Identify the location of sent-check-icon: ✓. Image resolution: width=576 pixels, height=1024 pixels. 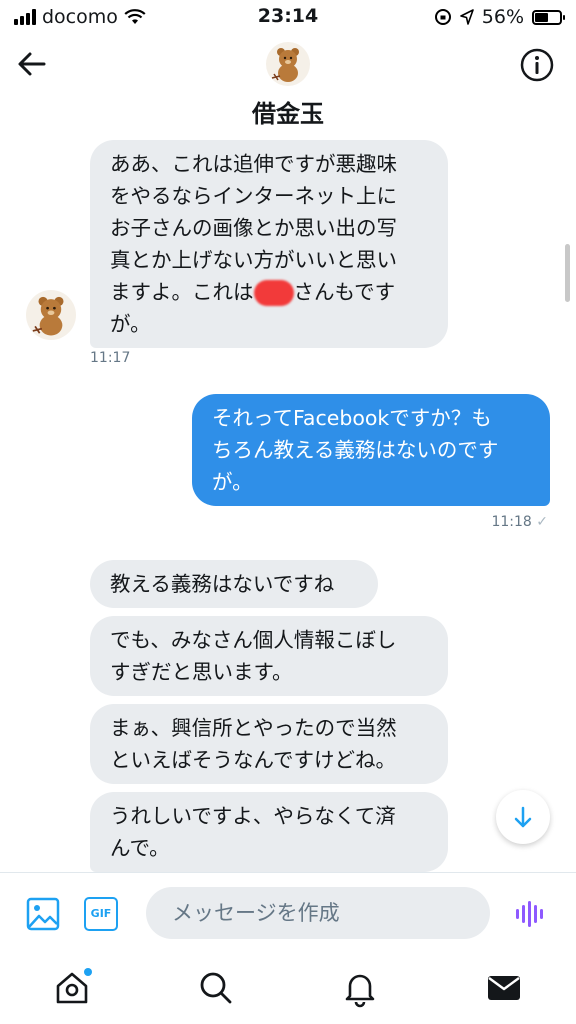
(542, 522).